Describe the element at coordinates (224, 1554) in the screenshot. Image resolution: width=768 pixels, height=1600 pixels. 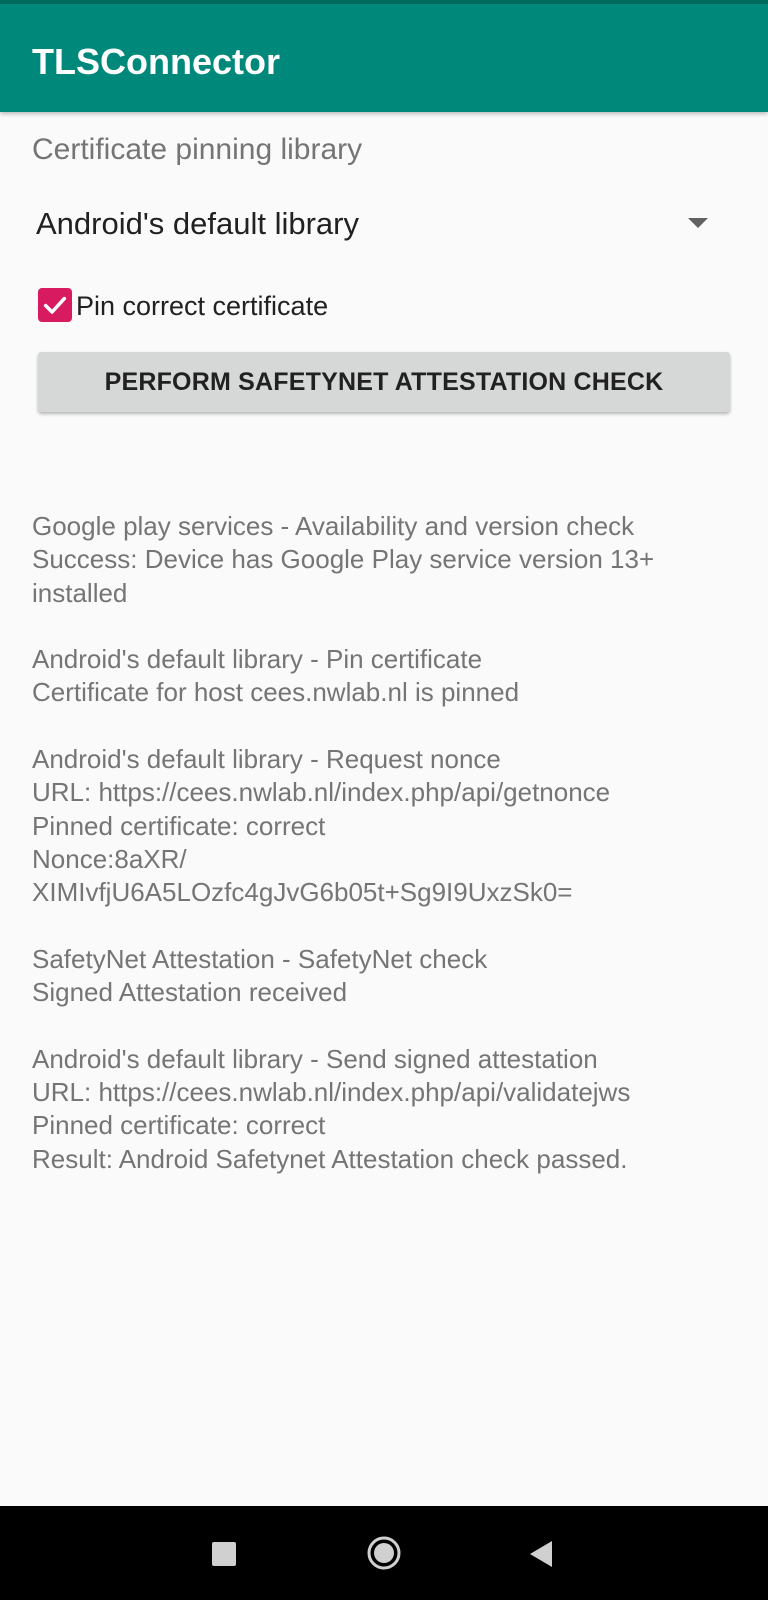
I see `recents-square-icon` at that location.